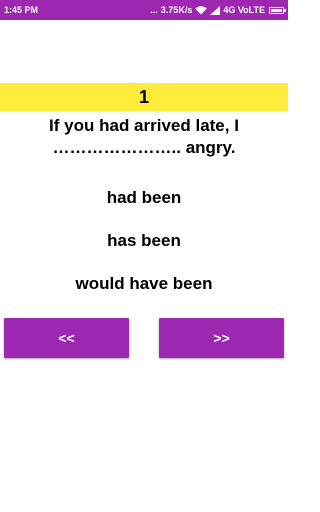 The width and height of the screenshot is (320, 512). What do you see at coordinates (144, 10) in the screenshot?
I see `status-bar: 1:45 PM ... 3.75K/s 4G VoLTE` at bounding box center [144, 10].